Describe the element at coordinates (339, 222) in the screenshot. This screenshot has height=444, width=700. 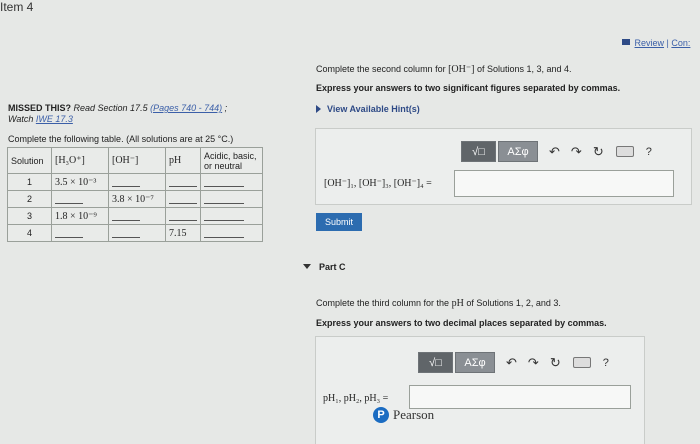
I see `submit-button: Submit` at that location.